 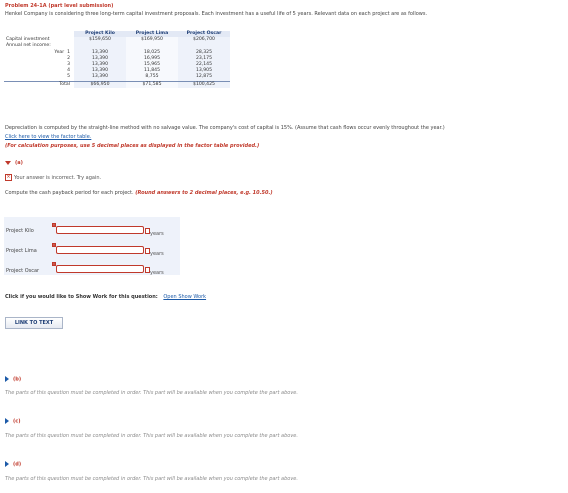 What do you see at coordinates (20, 231) in the screenshot?
I see `field-label-kilo: Project Kilo` at bounding box center [20, 231].